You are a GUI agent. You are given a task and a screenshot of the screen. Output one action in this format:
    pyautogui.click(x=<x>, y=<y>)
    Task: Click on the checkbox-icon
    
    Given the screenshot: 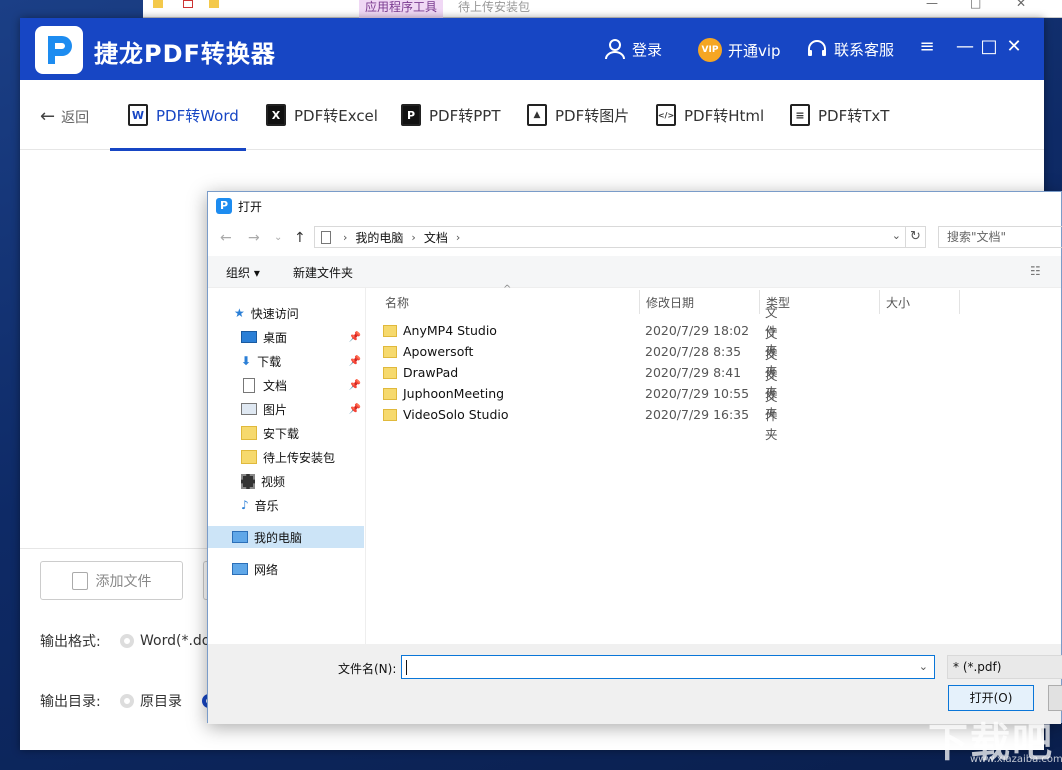 What is the action you would take?
    pyautogui.click(x=188, y=4)
    